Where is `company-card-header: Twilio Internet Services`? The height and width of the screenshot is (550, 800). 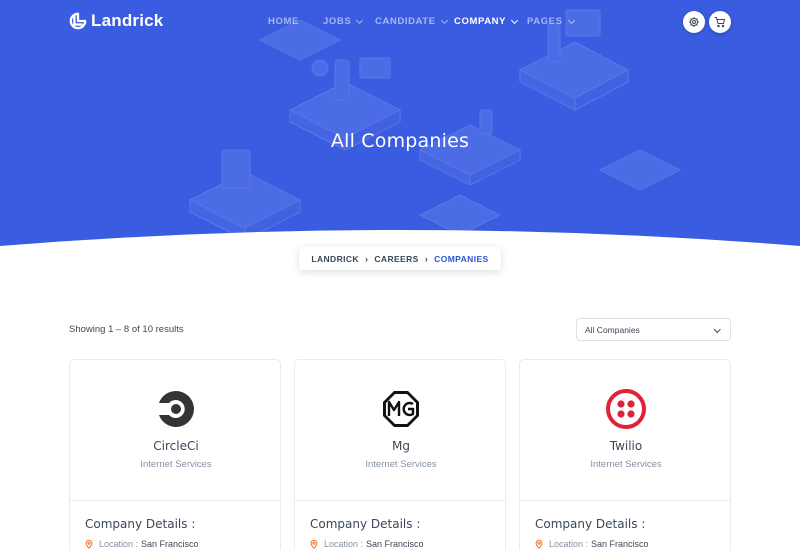
company-card-header: Twilio Internet Services is located at coordinates (625, 430).